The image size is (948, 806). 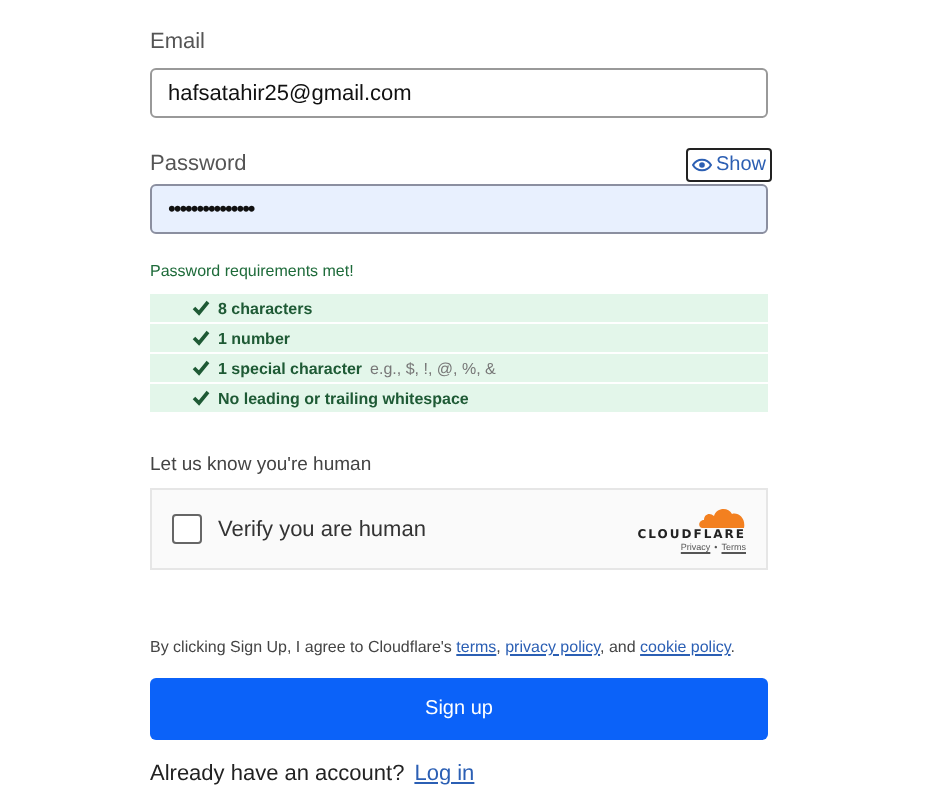 What do you see at coordinates (323, 529) in the screenshot?
I see `verify-label: Verify you are human` at bounding box center [323, 529].